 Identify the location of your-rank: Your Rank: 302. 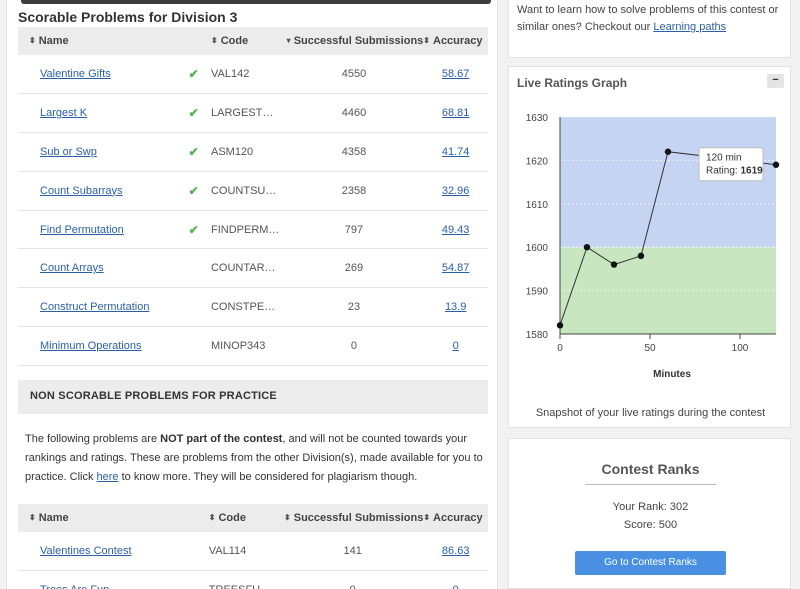
(650, 507).